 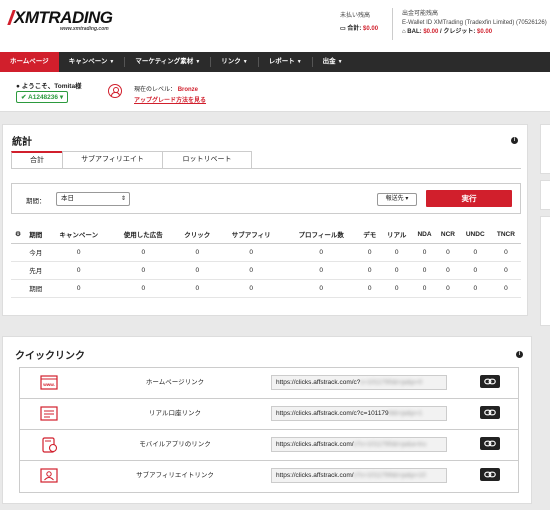 What do you see at coordinates (42, 97) in the screenshot?
I see `account-selector: ✔ A1248236 ▾` at bounding box center [42, 97].